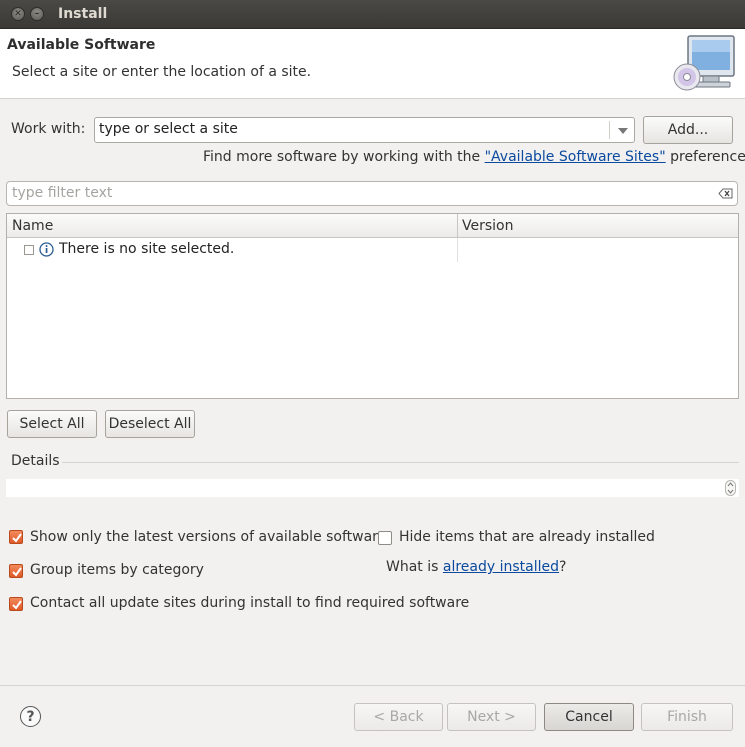  Describe the element at coordinates (457, 250) in the screenshot. I see `row-column-separator` at that location.